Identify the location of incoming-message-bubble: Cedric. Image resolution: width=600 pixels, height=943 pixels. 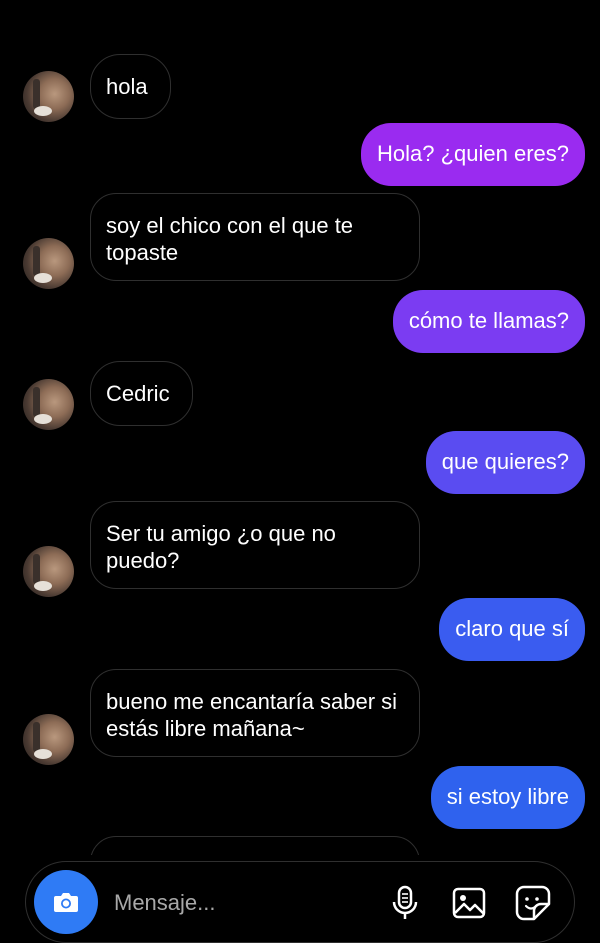
(141, 393).